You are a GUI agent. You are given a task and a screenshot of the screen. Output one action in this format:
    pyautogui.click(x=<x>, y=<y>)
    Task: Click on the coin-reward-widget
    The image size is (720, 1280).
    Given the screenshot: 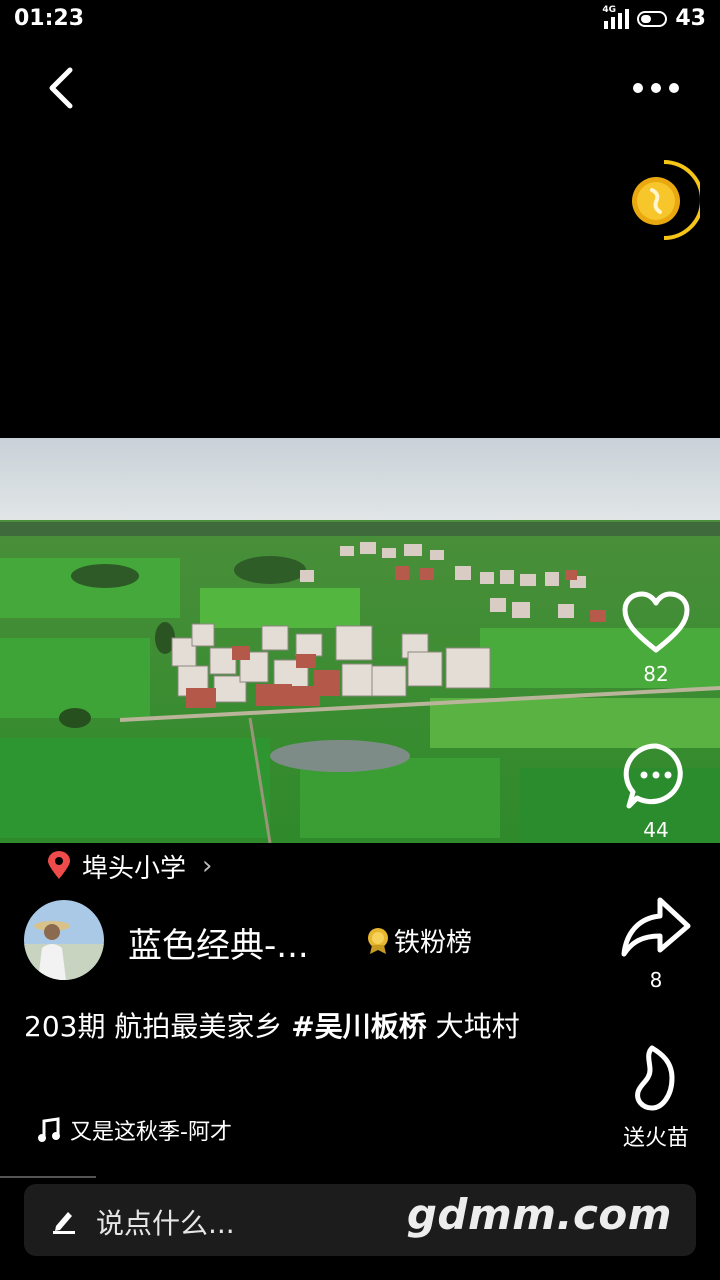 What is the action you would take?
    pyautogui.click(x=664, y=201)
    